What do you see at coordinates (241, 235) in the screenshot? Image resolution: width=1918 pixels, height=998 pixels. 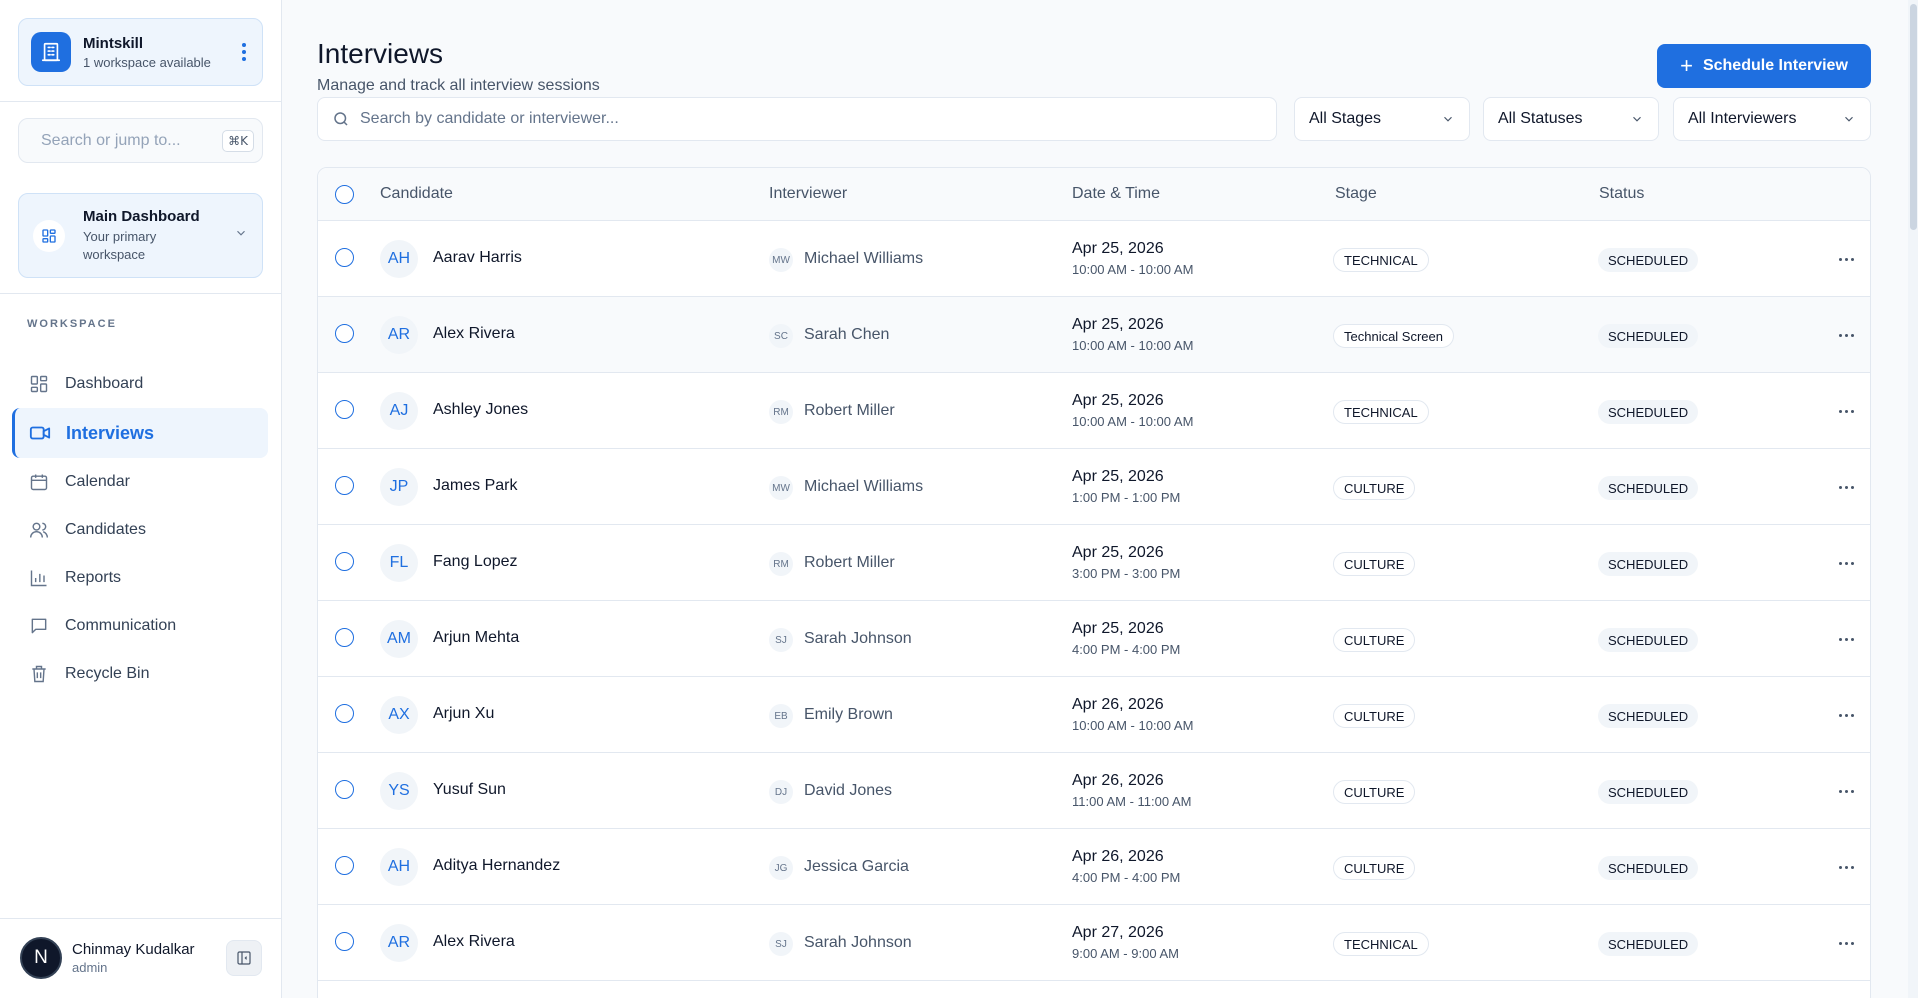 I see `chevron-down-icon` at bounding box center [241, 235].